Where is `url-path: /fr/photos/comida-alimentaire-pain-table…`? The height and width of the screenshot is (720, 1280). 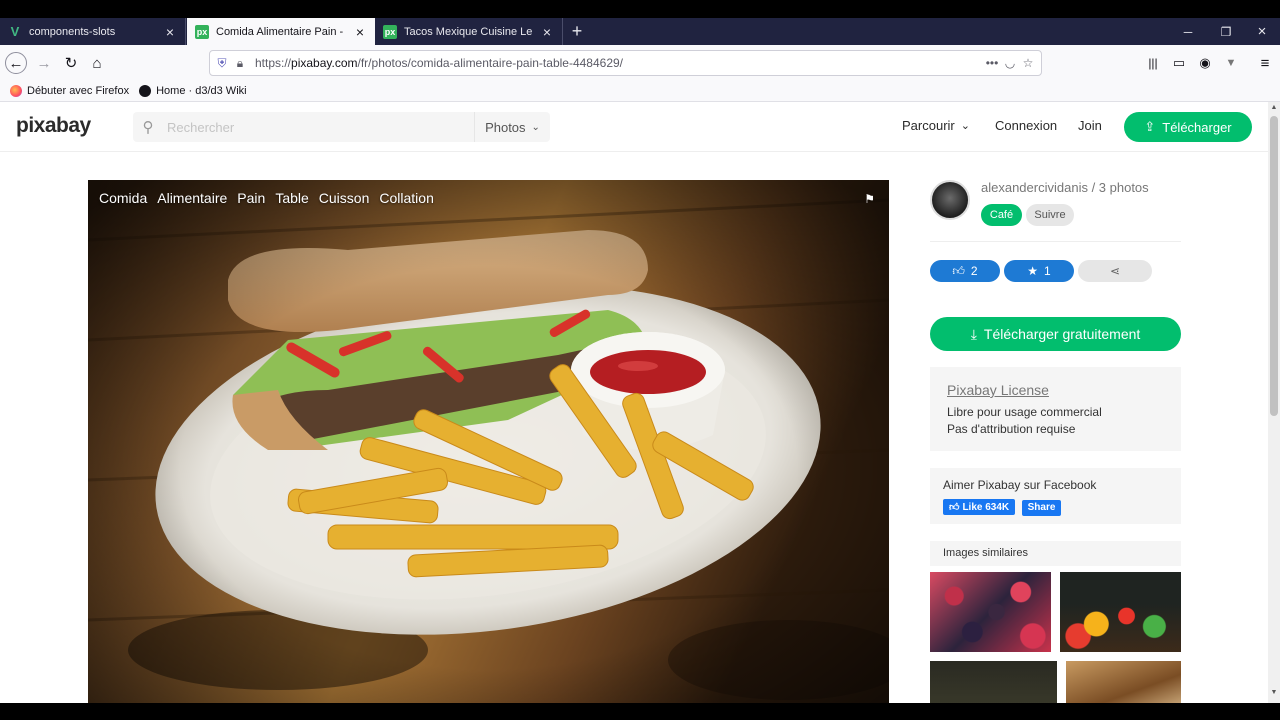
url-path: /fr/photos/comida-alimentaire-pain-table… is located at coordinates (490, 63).